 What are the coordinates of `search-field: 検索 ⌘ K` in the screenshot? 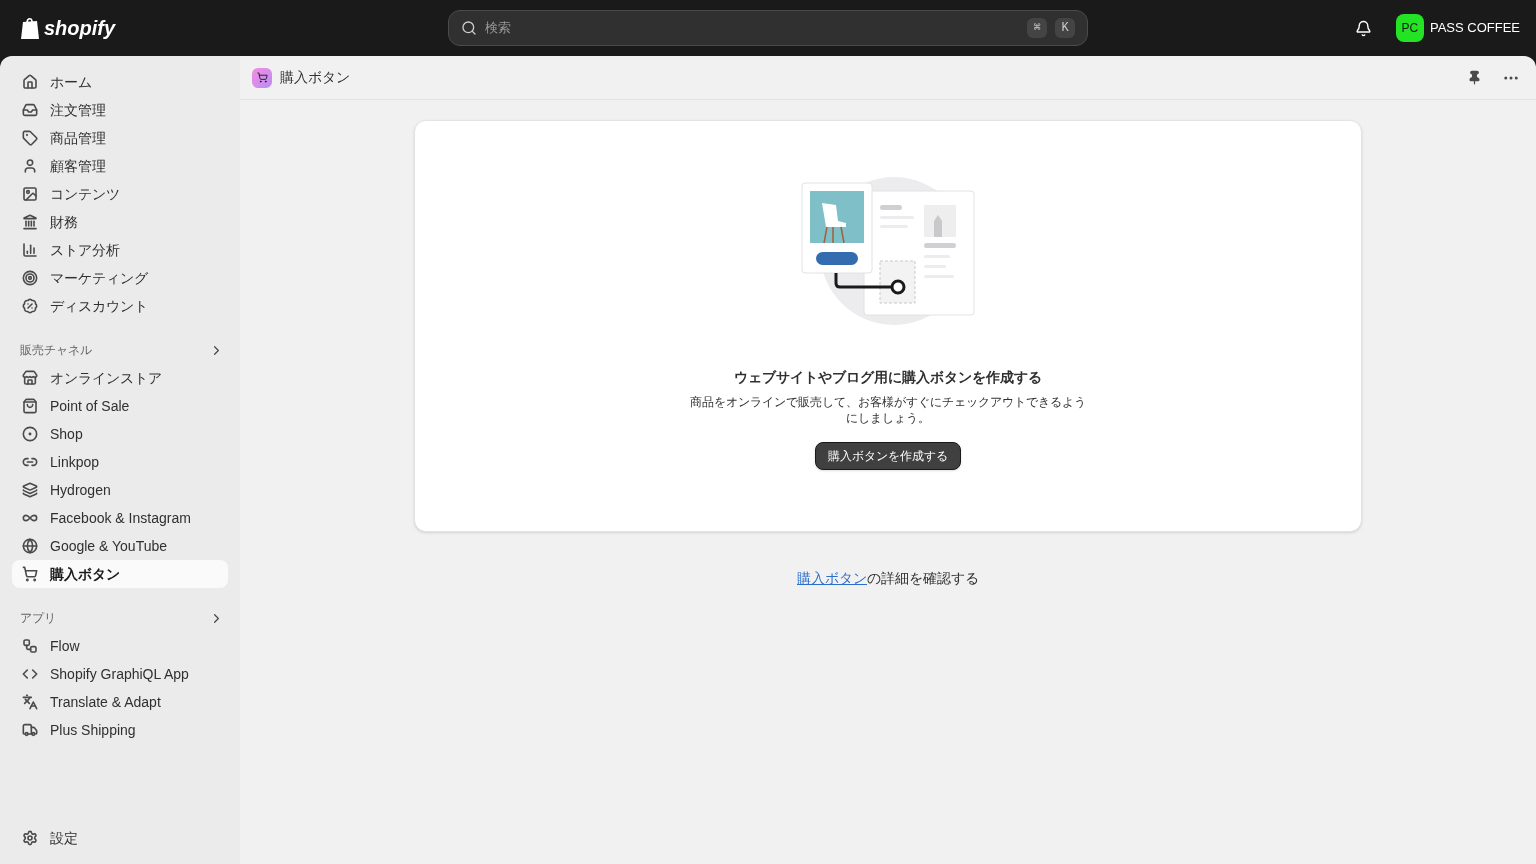 It's located at (768, 28).